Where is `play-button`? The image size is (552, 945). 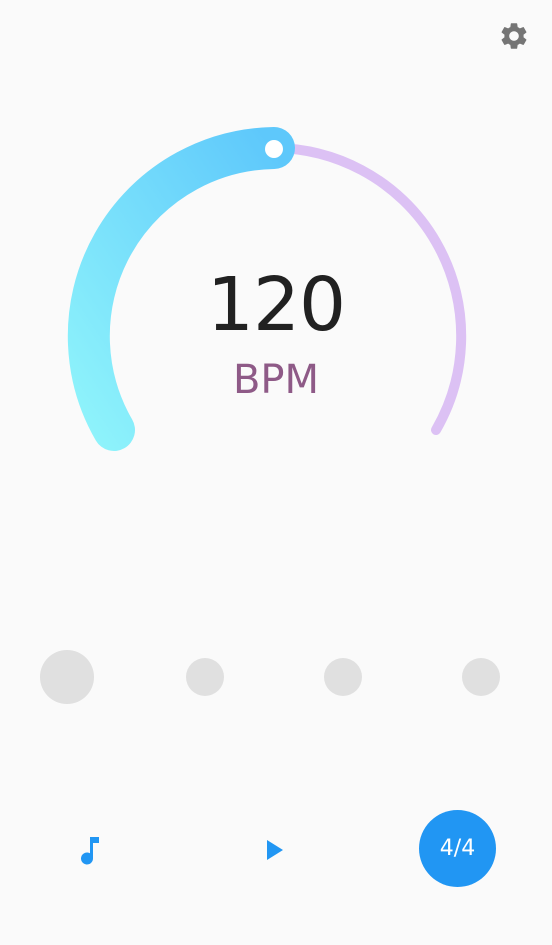
play-button is located at coordinates (274, 850).